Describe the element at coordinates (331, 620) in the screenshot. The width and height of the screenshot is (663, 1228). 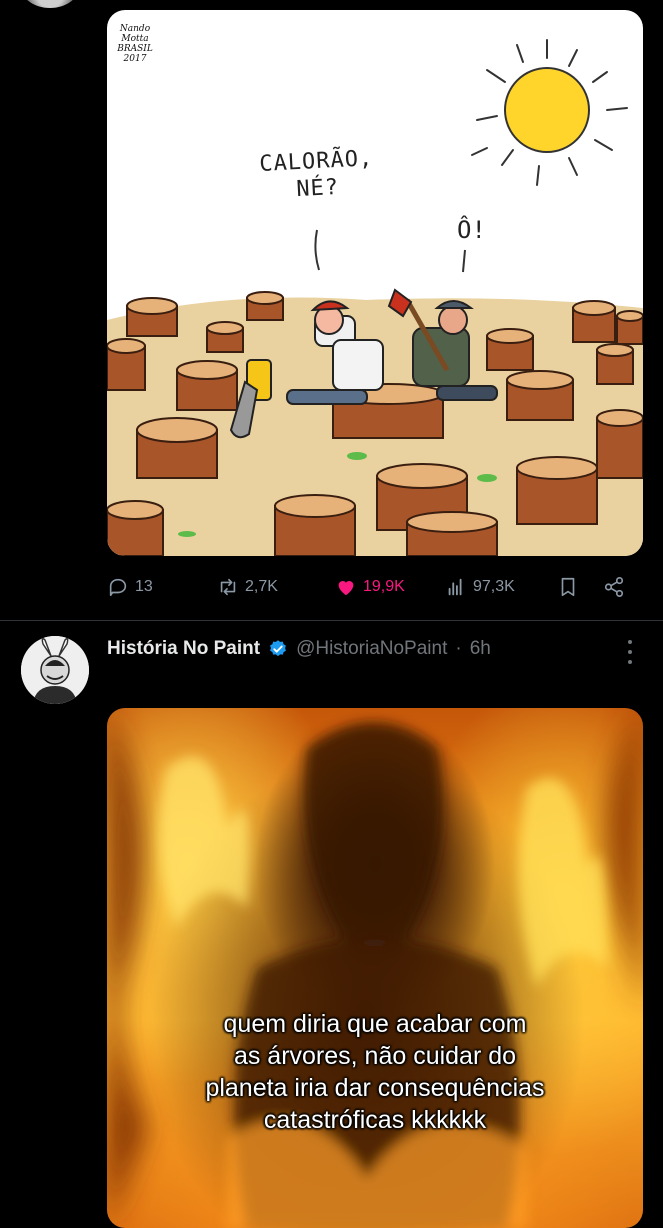
I see `post-divider` at that location.